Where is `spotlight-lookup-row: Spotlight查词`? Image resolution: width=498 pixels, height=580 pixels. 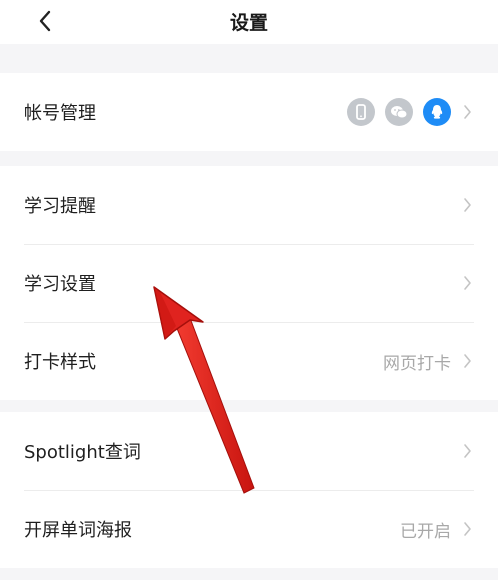 spotlight-lookup-row: Spotlight查词 is located at coordinates (249, 451).